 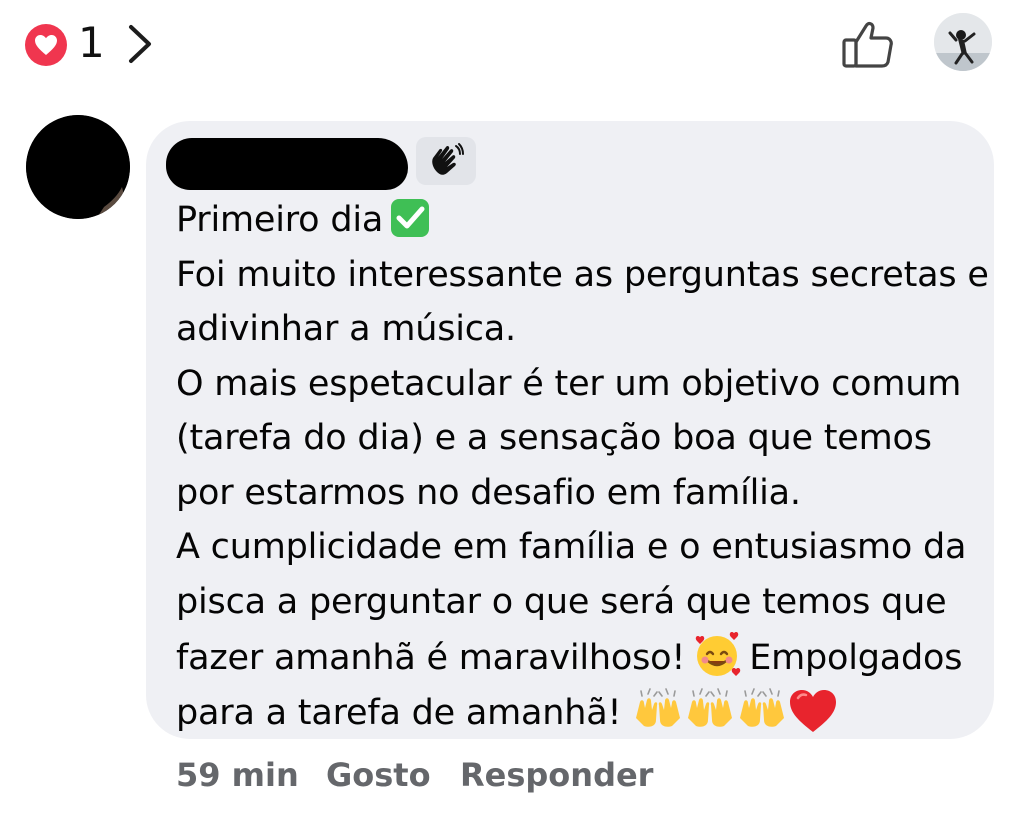 What do you see at coordinates (576, 657) in the screenshot?
I see `comment-line: fazer amanhã é maravilhoso! Empolgados` at bounding box center [576, 657].